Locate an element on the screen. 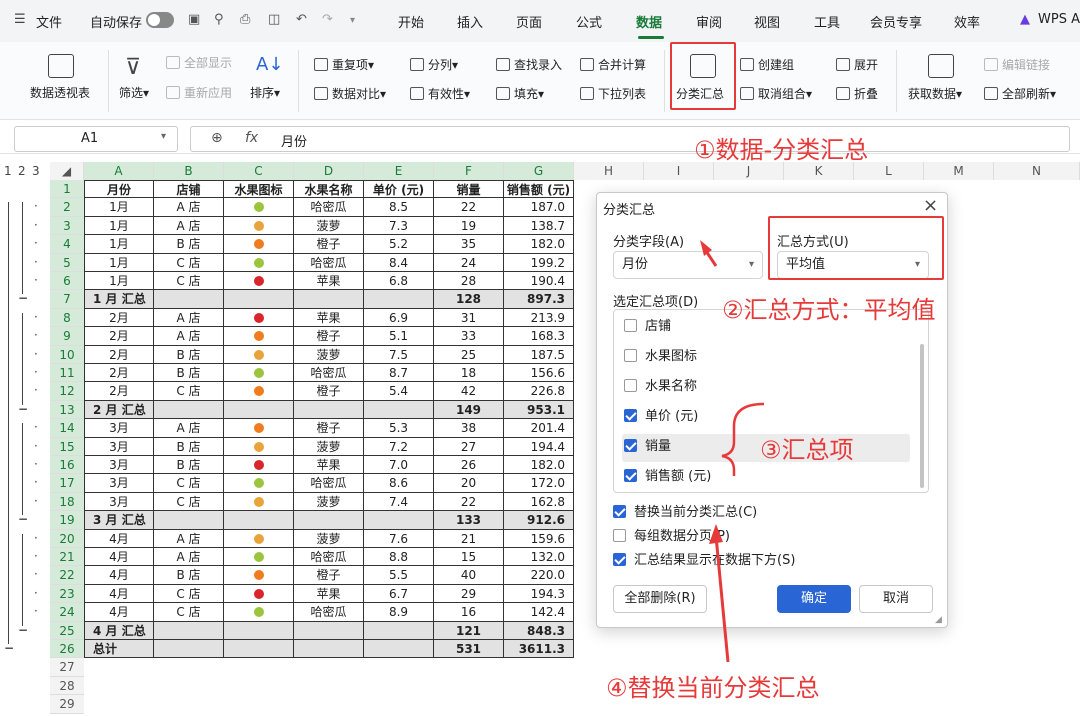  table-cell: 16 is located at coordinates (469, 612).